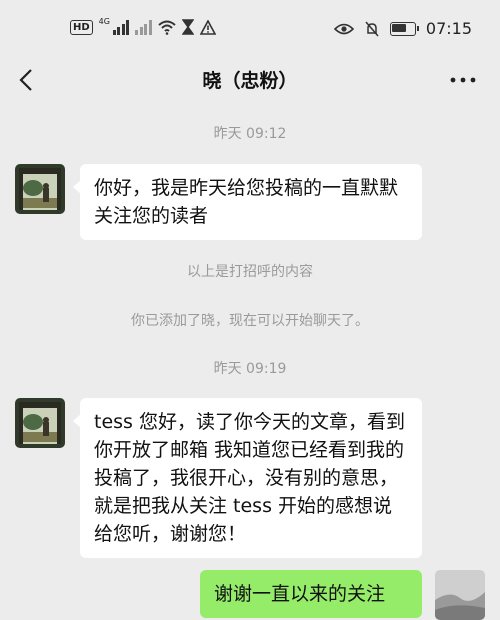 The image size is (500, 620). I want to click on mute-bell-icon, so click(372, 28).